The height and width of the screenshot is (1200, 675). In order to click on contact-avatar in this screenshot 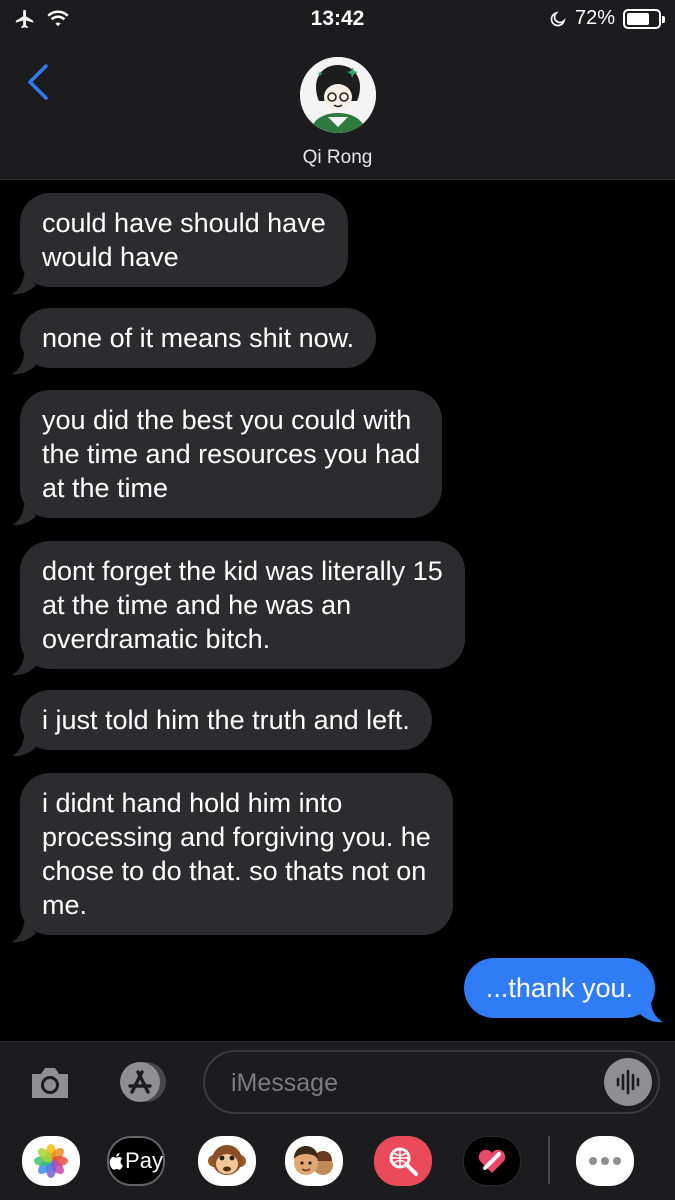, I will do `click(338, 95)`.